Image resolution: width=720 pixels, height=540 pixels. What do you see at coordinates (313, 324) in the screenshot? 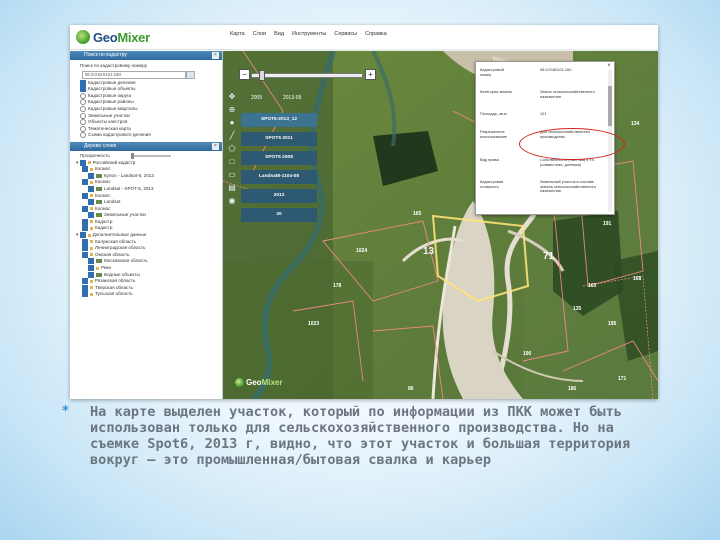
I see `parcel-label: 1023` at bounding box center [313, 324].